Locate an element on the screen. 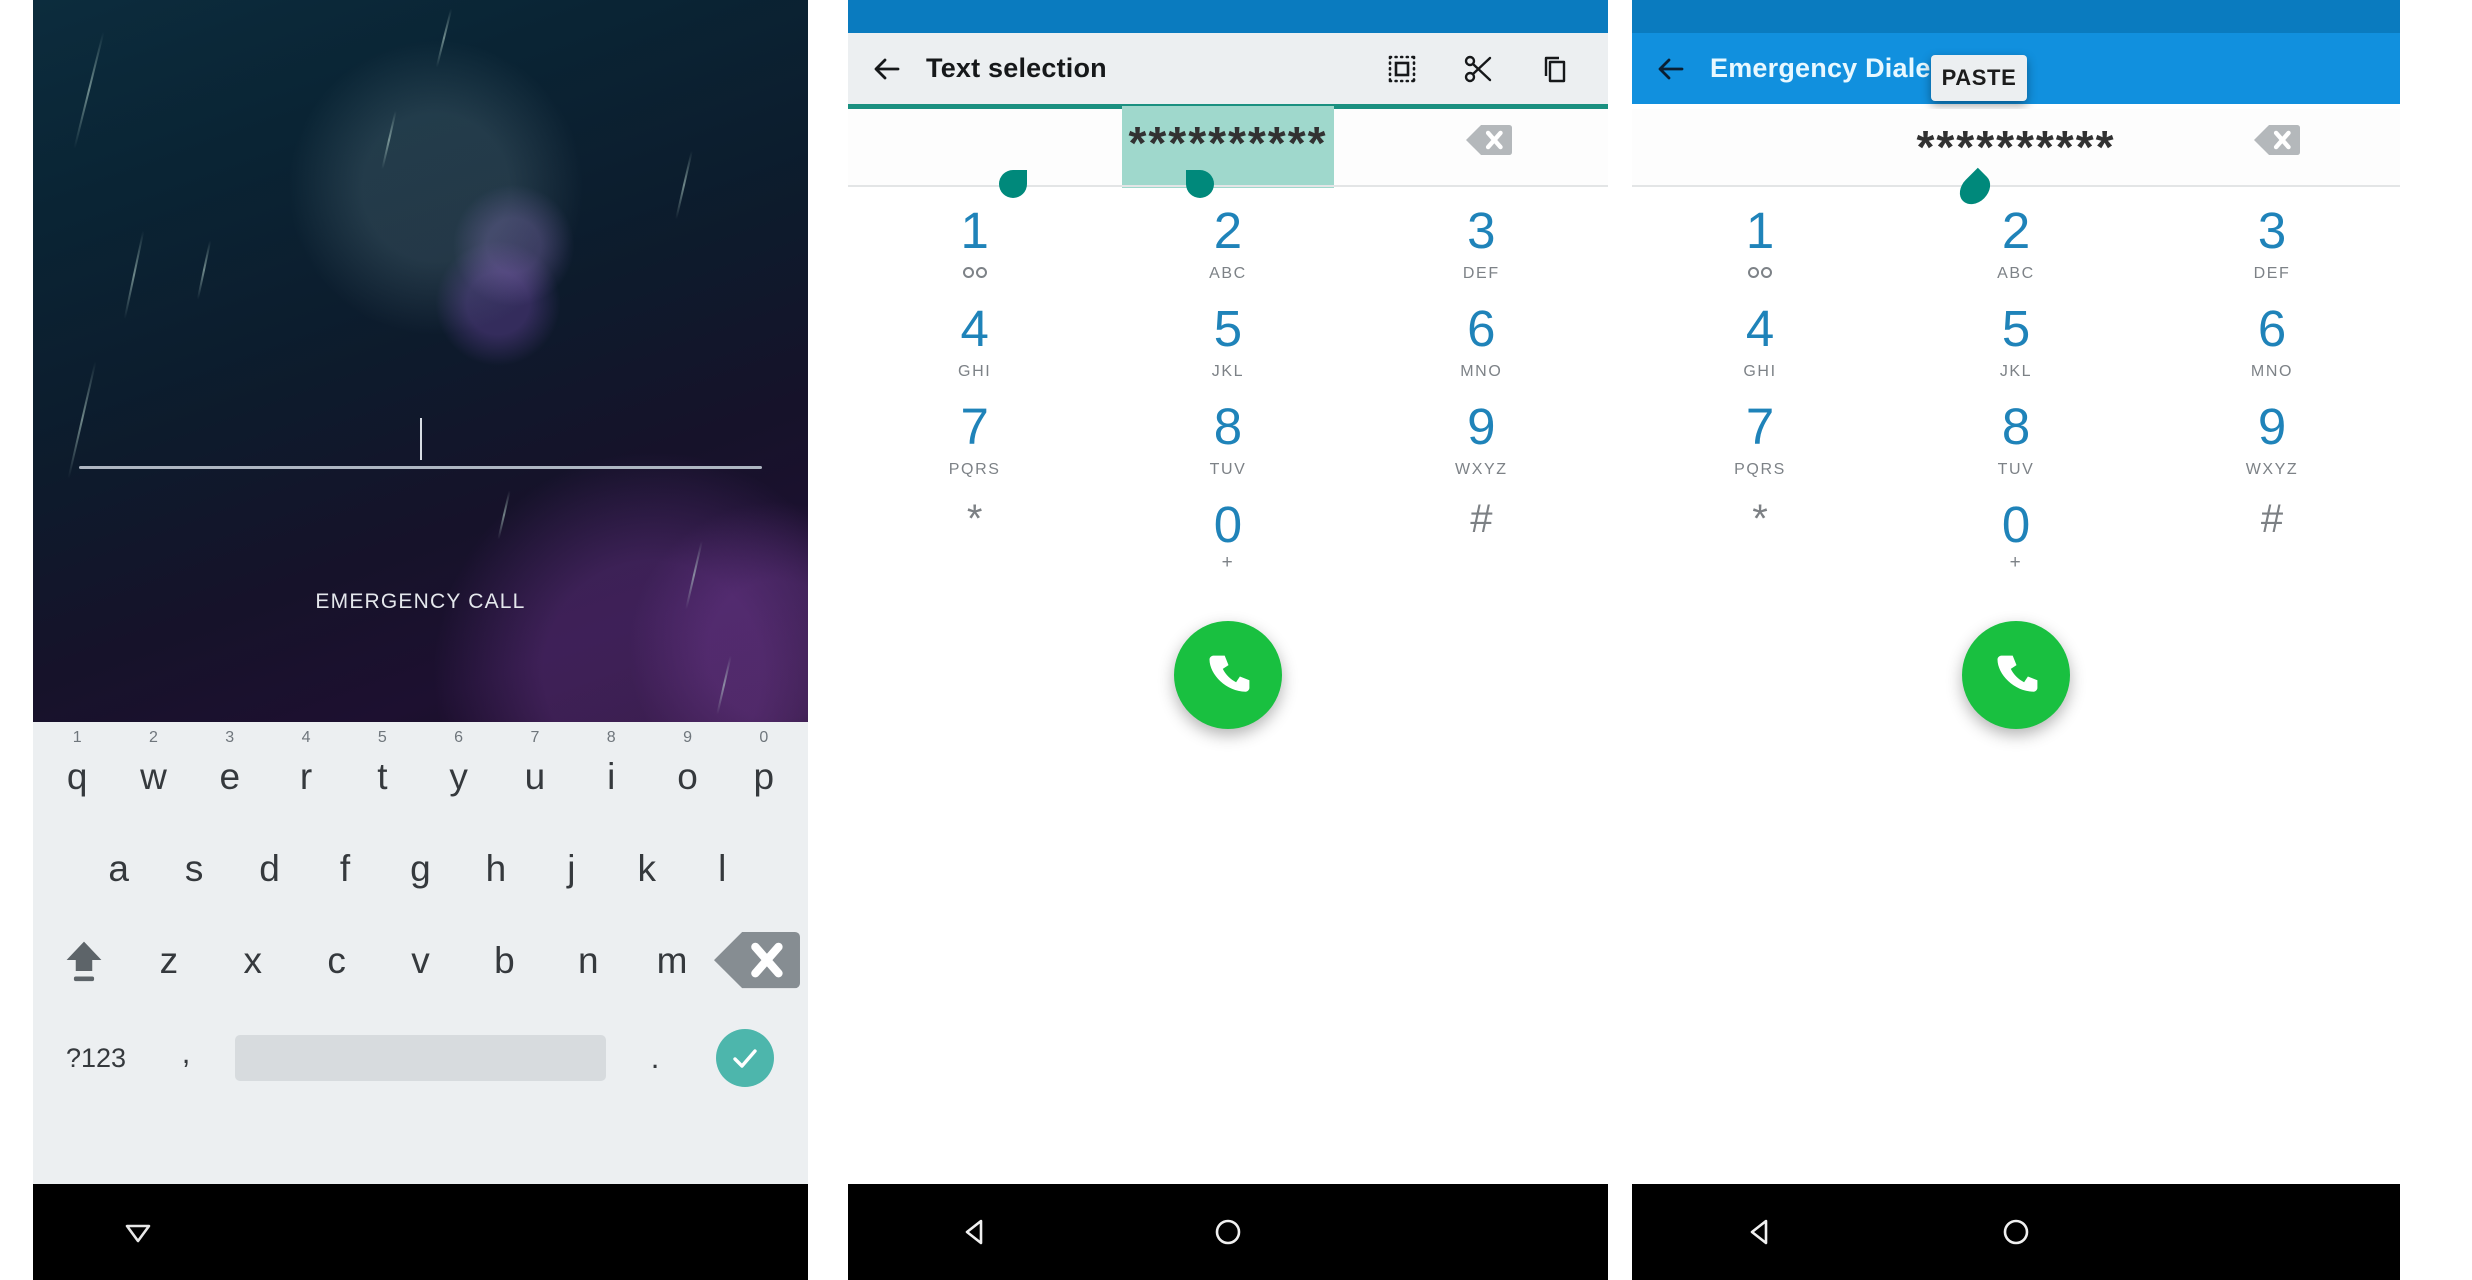 Image resolution: width=2472 pixels, height=1280 pixels. key-r: 4r is located at coordinates (306, 762).